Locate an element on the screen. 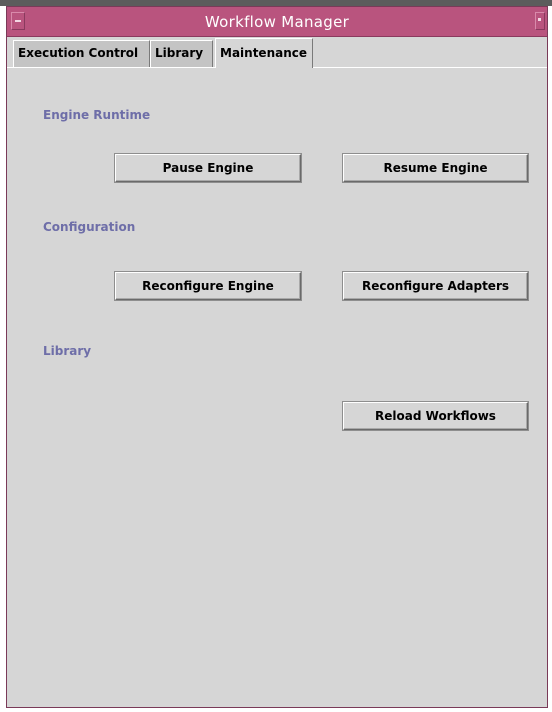 This screenshot has width=552, height=712. tab-bar: Execution Control Library Maintenance is located at coordinates (277, 53).